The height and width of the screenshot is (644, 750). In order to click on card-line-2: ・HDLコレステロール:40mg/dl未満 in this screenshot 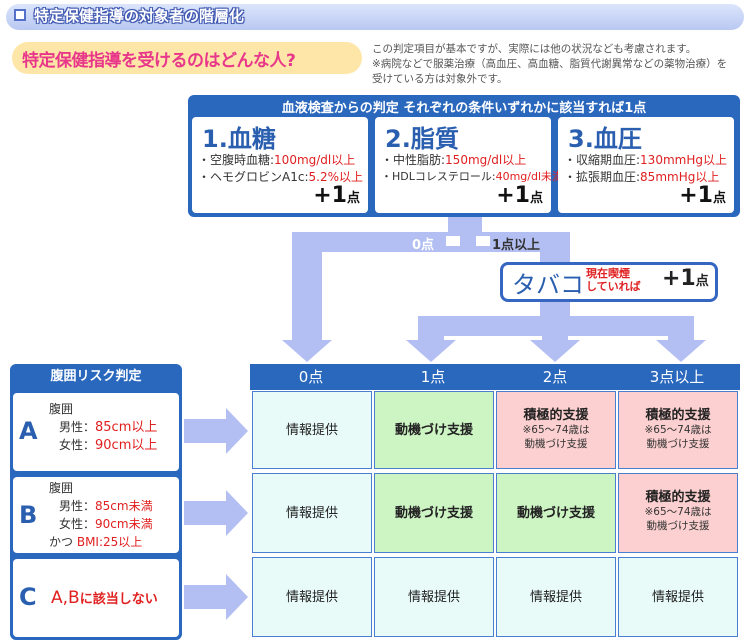, I will do `click(472, 176)`.